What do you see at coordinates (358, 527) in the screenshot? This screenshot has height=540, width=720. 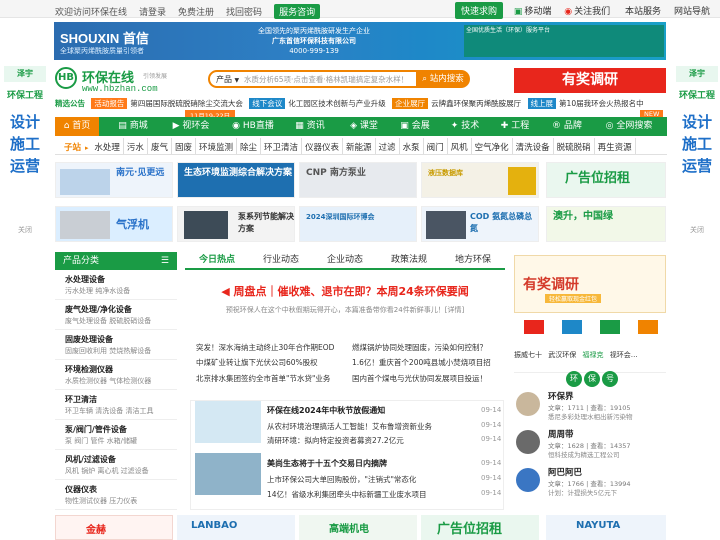 I see `bottom-ad: 高端机电` at bounding box center [358, 527].